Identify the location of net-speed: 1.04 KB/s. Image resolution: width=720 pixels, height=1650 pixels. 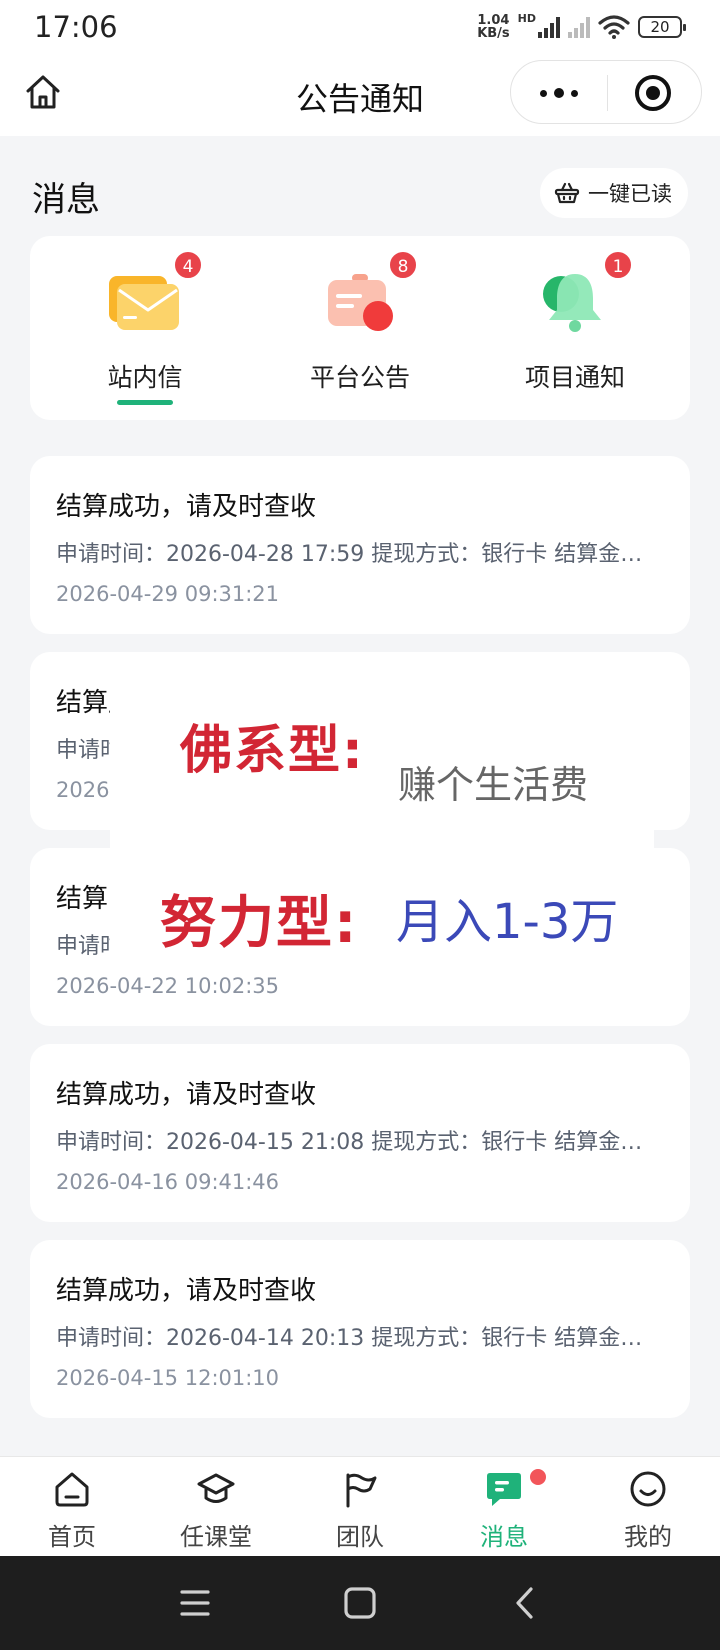
(493, 27).